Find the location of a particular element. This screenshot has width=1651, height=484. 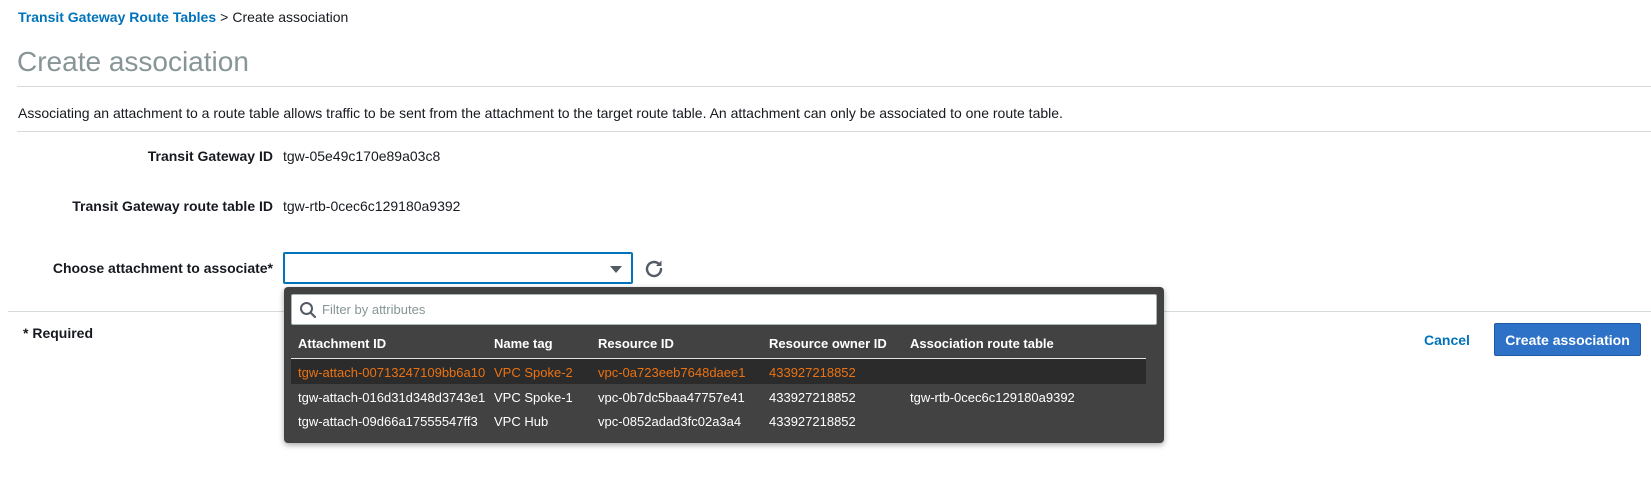

cell-name-tag: VPC Spoke-1 is located at coordinates (533, 397).